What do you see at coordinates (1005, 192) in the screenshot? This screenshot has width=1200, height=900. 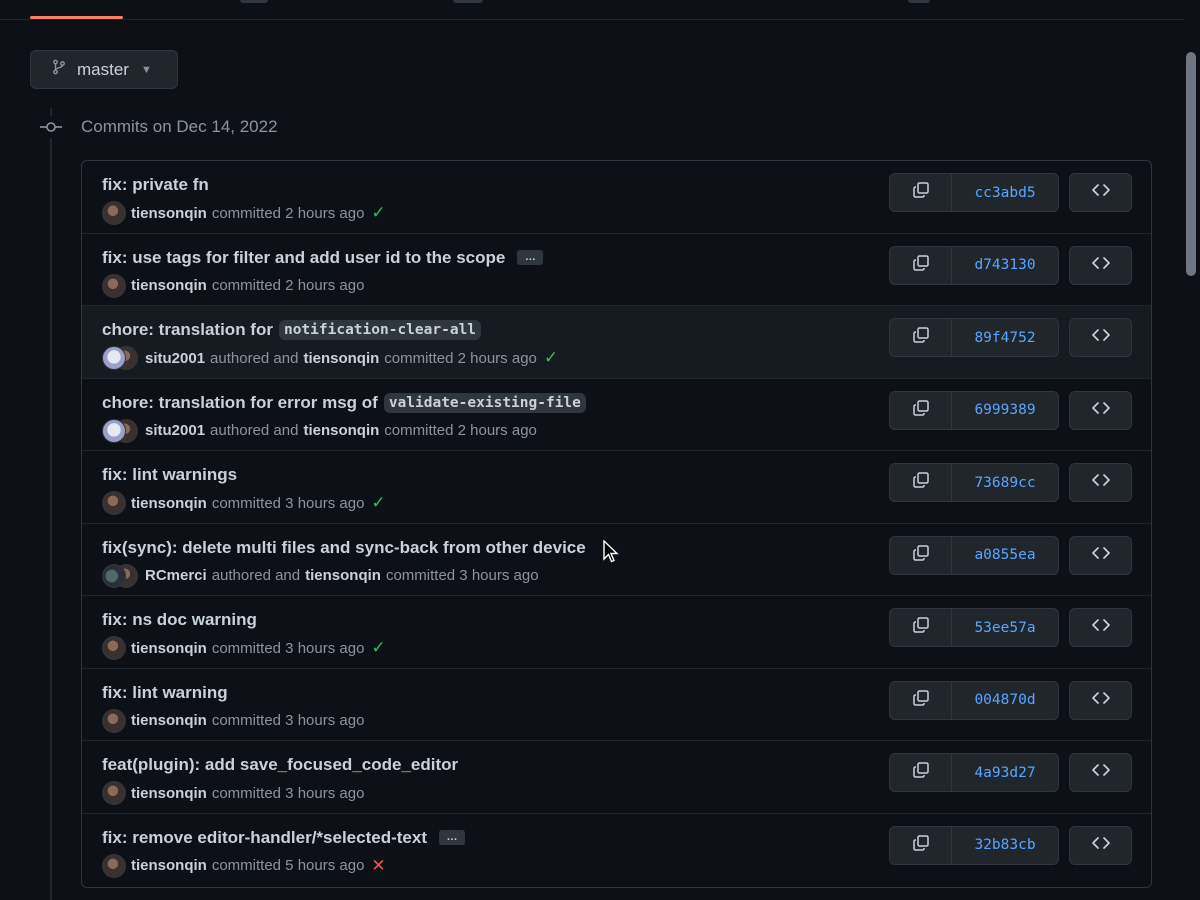 I see `commit-sha-link: cc3abd5` at bounding box center [1005, 192].